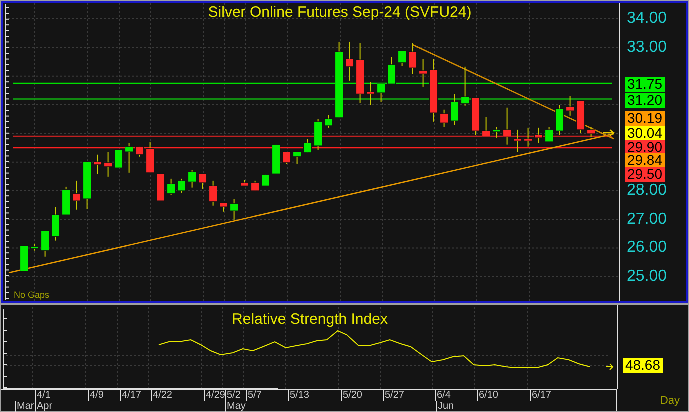 The width and height of the screenshot is (689, 412). What do you see at coordinates (161, 395) in the screenshot?
I see `date-label: 4/22` at bounding box center [161, 395].